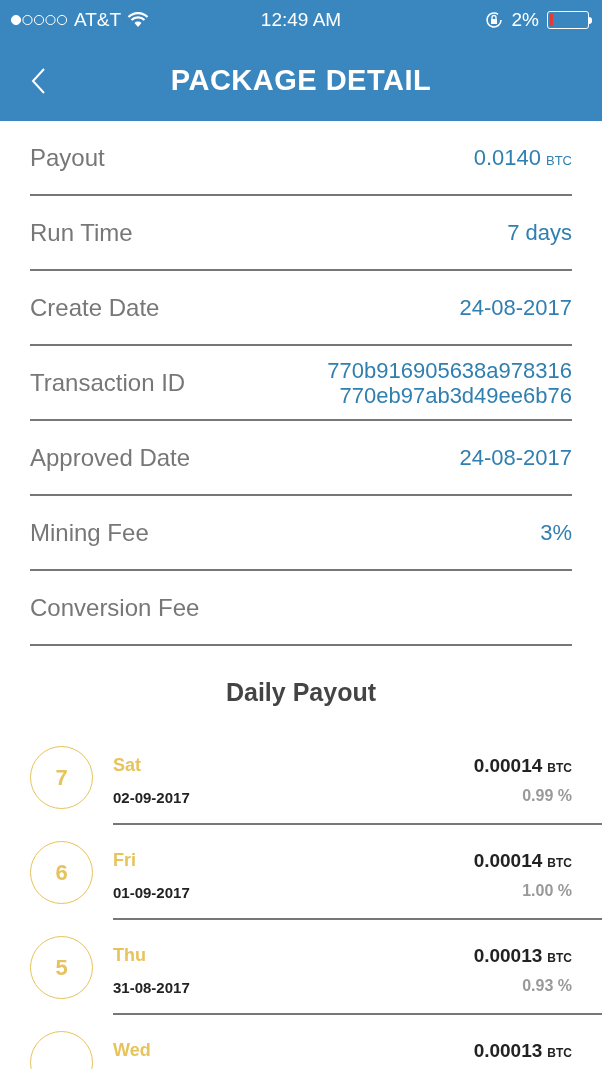 This screenshot has height=1069, width=602. I want to click on detail-label: Approved Date, so click(110, 457).